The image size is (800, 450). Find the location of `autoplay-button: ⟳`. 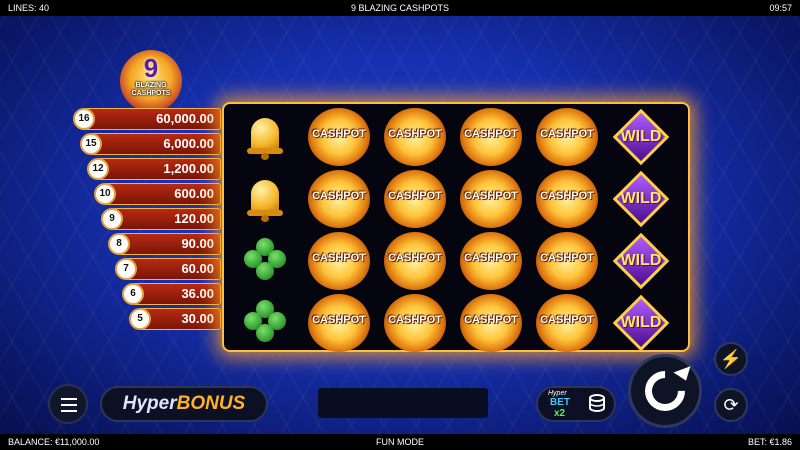

autoplay-button: ⟳ is located at coordinates (731, 405).